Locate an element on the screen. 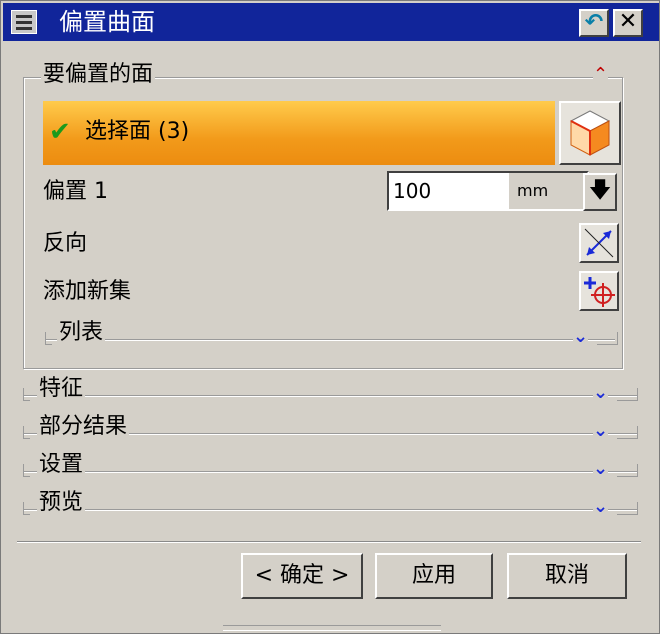  offset-value-input is located at coordinates (449, 191).